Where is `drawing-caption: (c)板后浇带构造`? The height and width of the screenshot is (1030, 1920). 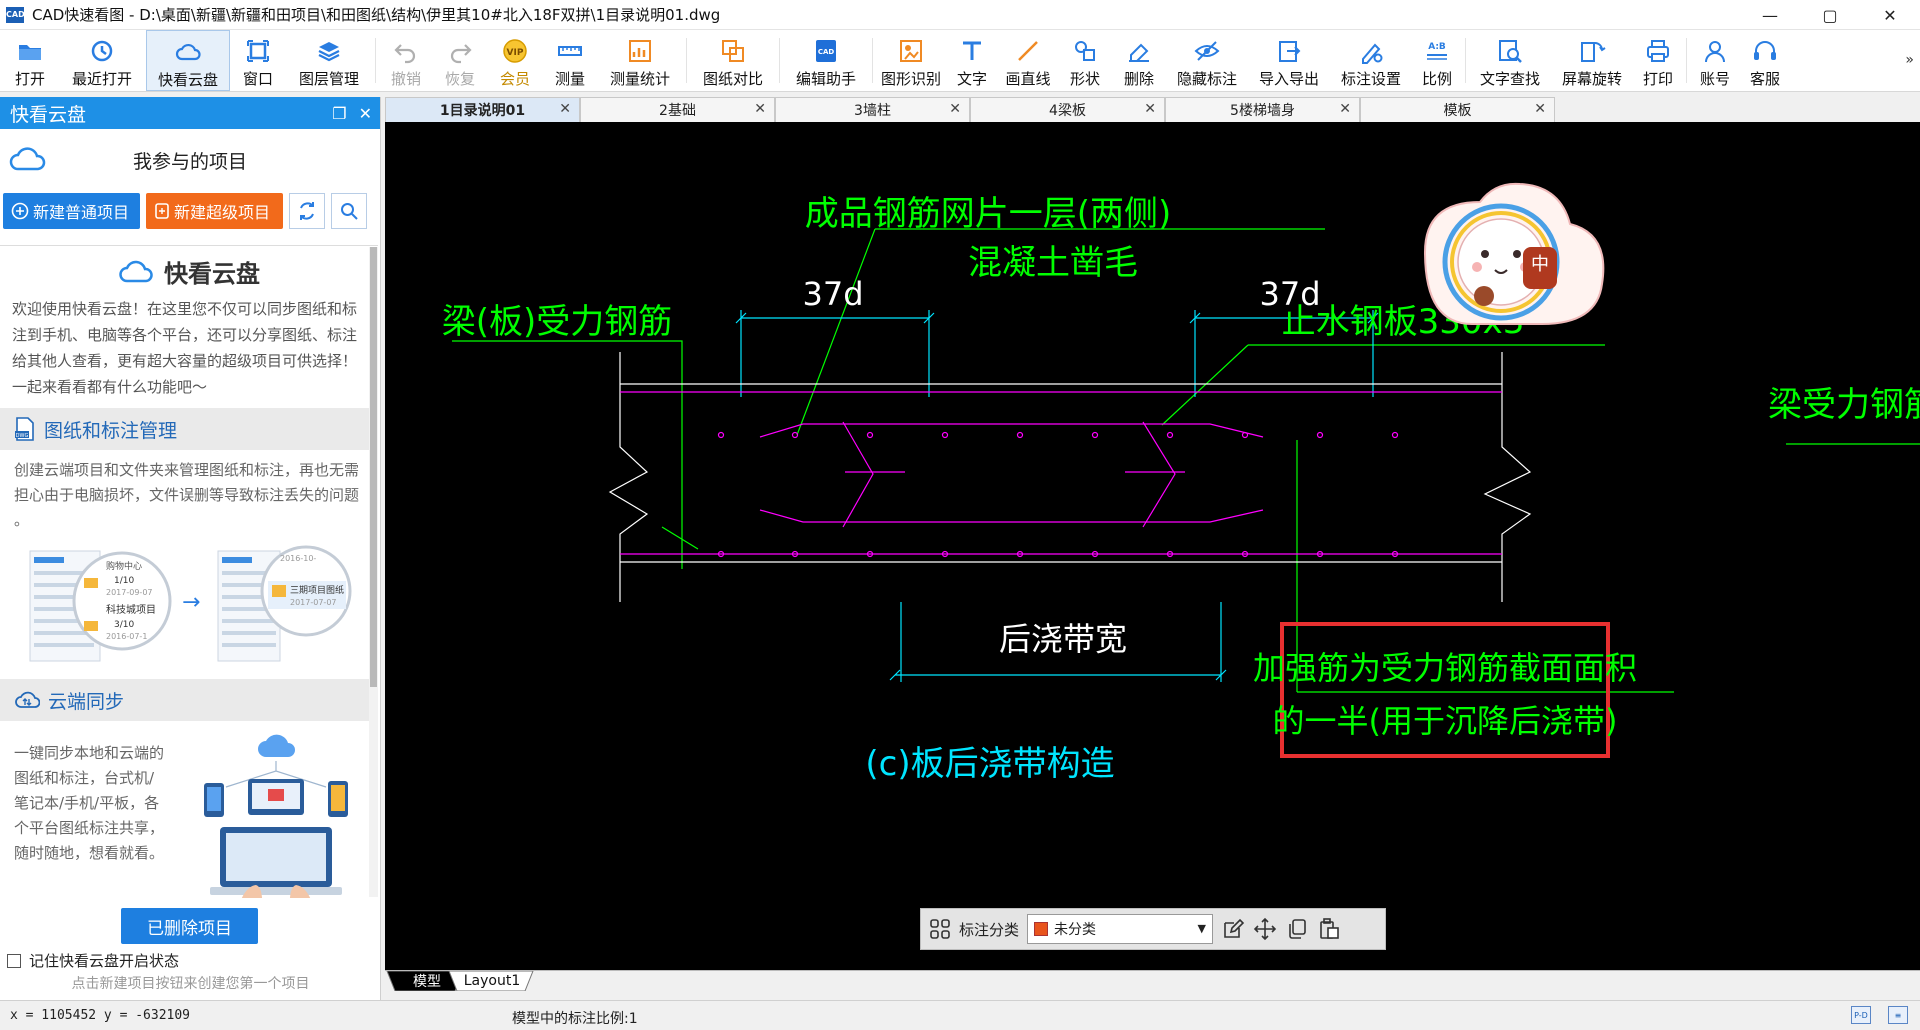 drawing-caption: (c)板后浇带构造 is located at coordinates (989, 764).